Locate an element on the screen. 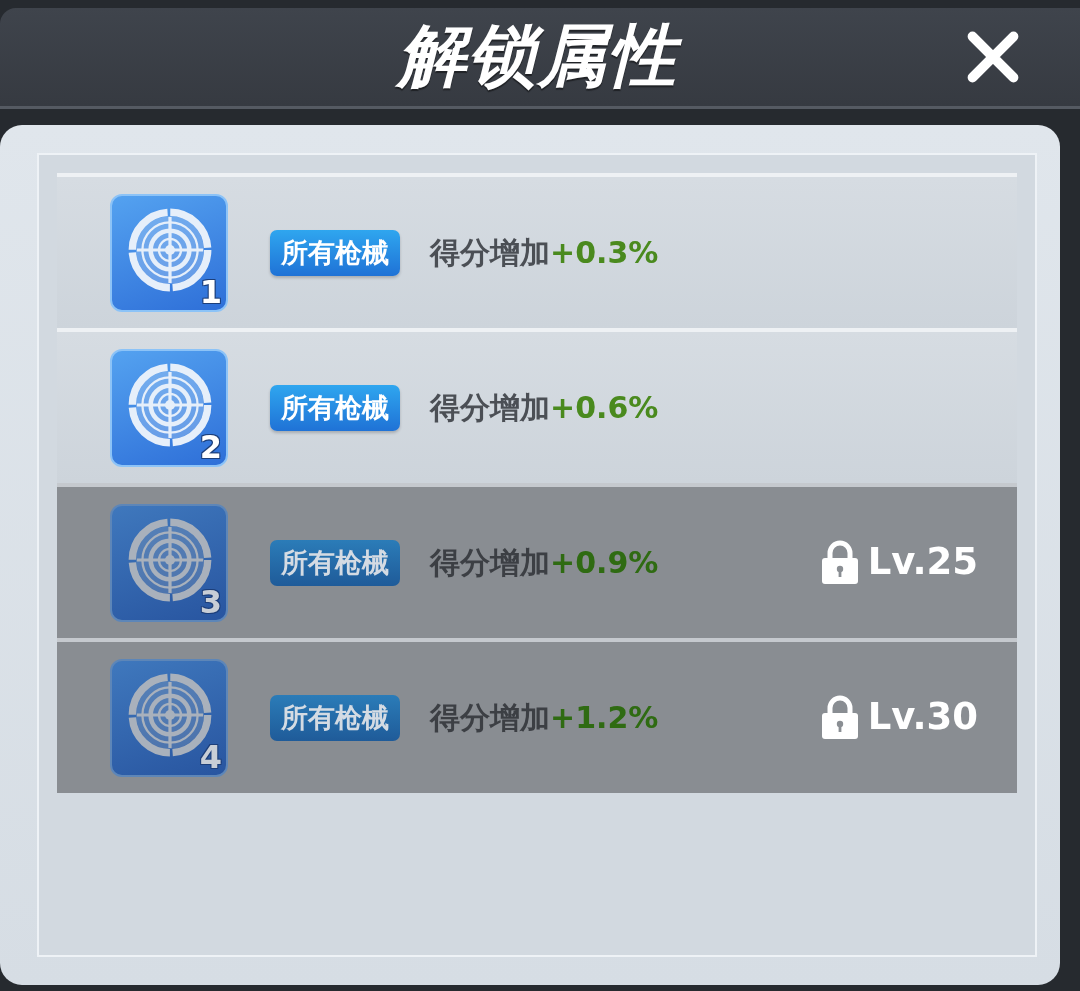 Image resolution: width=1080 pixels, height=991 pixels. dialog-title: 解锁属性 is located at coordinates (540, 57).